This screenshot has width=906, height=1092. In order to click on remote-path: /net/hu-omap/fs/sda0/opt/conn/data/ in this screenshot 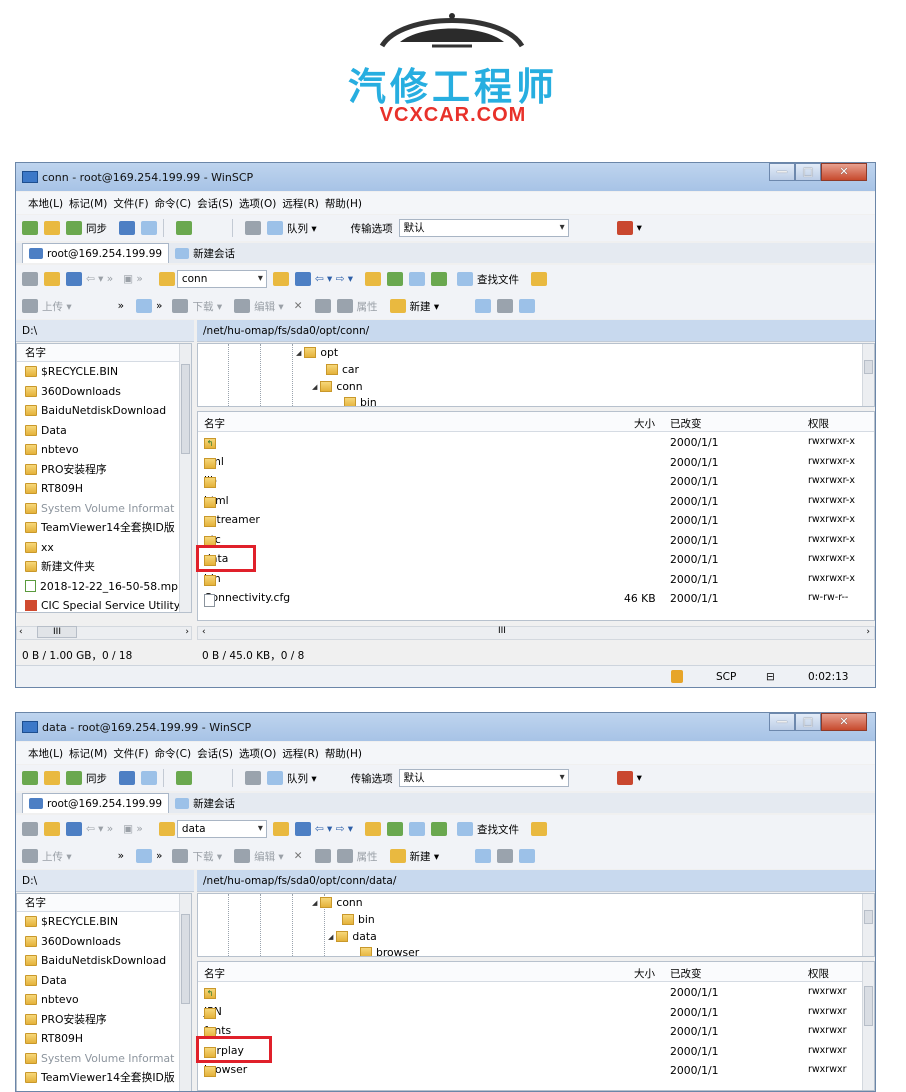, I will do `click(536, 881)`.